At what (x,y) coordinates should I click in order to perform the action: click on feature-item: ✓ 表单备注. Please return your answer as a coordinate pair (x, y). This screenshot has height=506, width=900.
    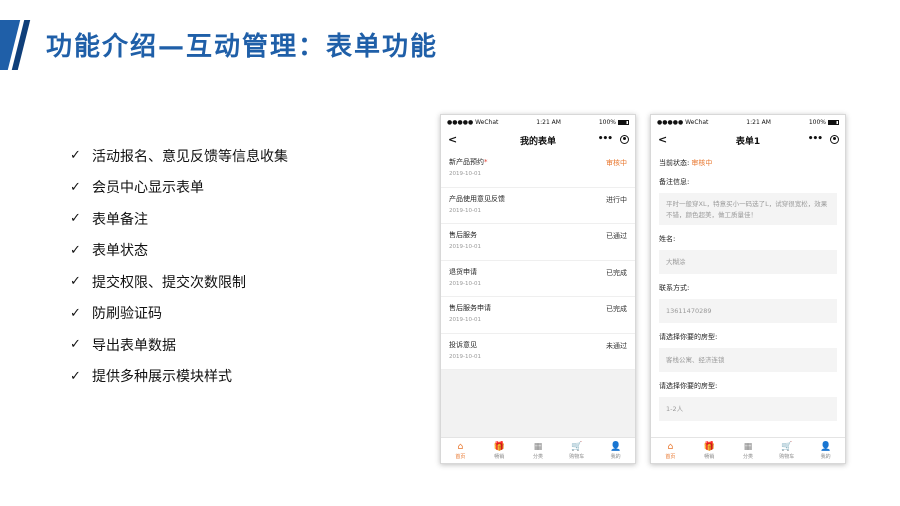
    Looking at the image, I should click on (179, 219).